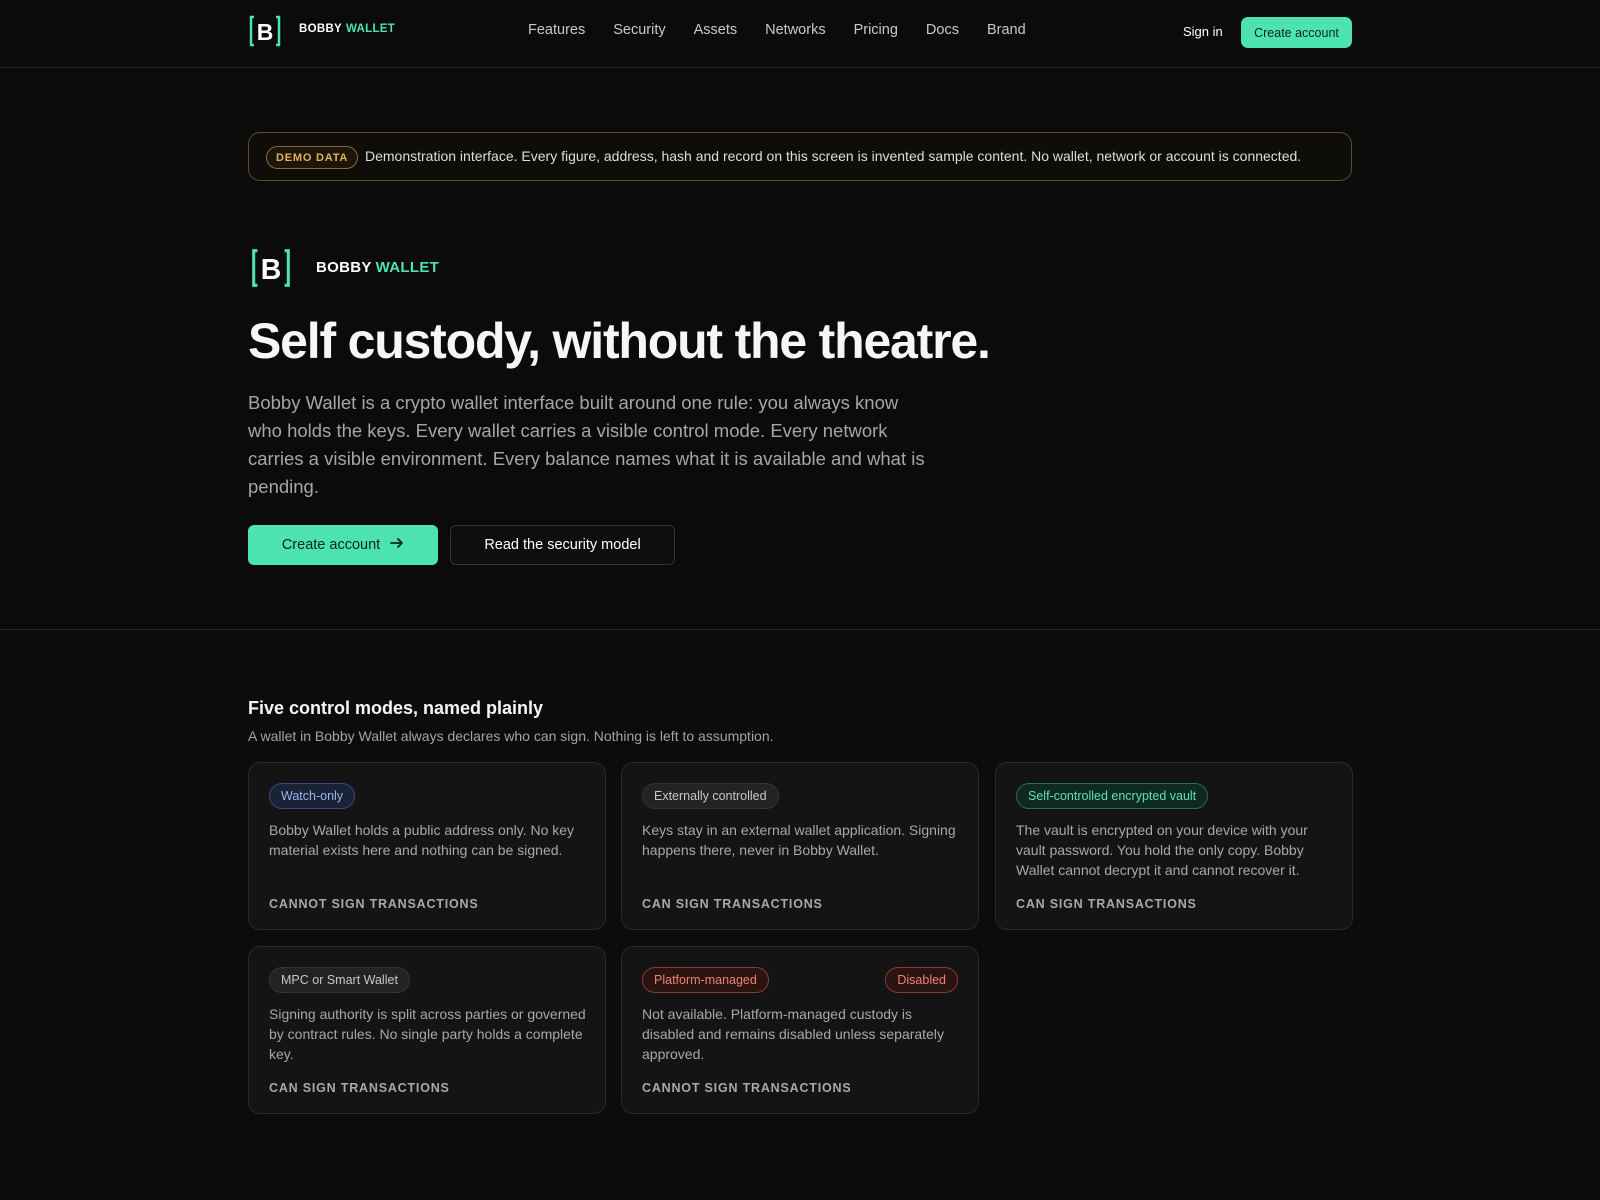 This screenshot has width=1600, height=1200. I want to click on nav-link-brand: Brand, so click(1006, 30).